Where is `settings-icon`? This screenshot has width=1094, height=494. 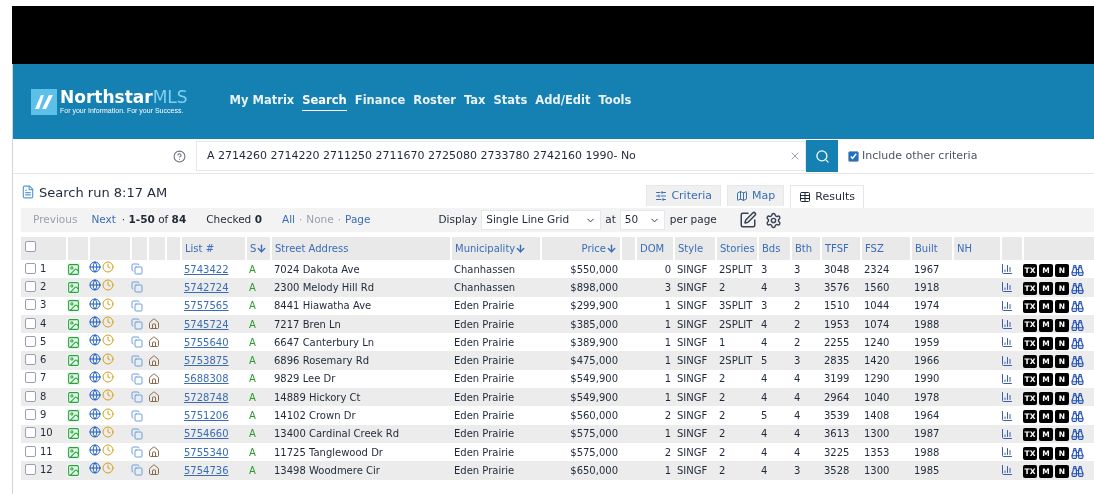 settings-icon is located at coordinates (773, 220).